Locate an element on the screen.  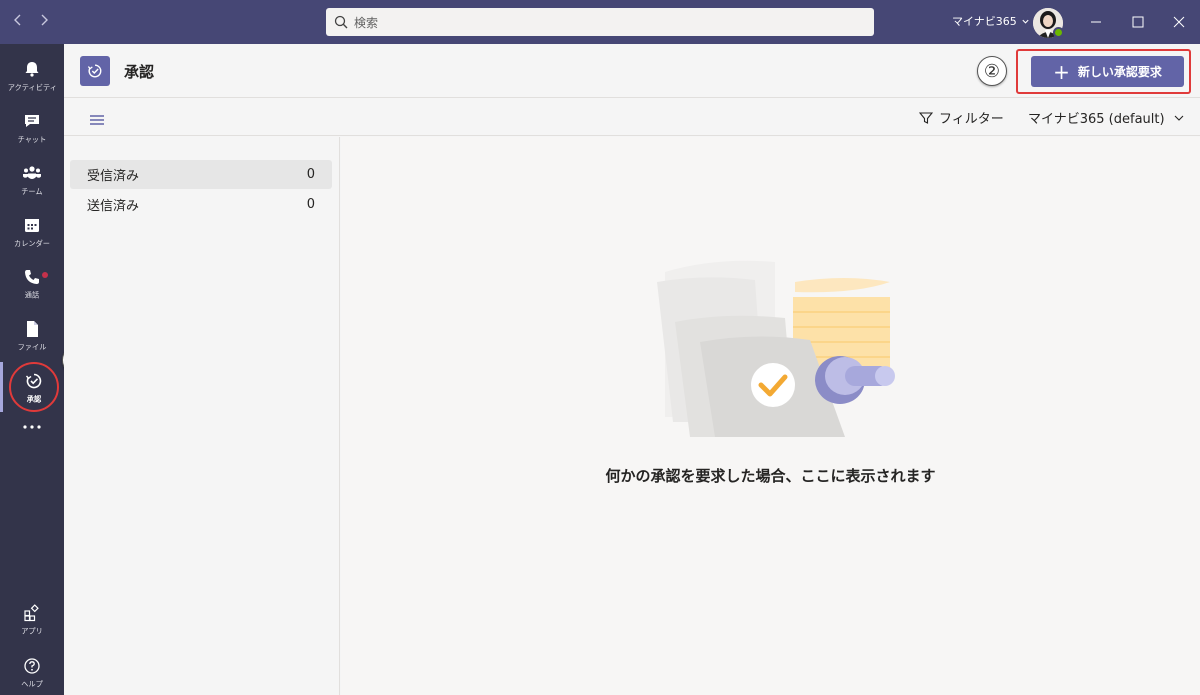
rail-label: アプリ is located at coordinates (32, 631).